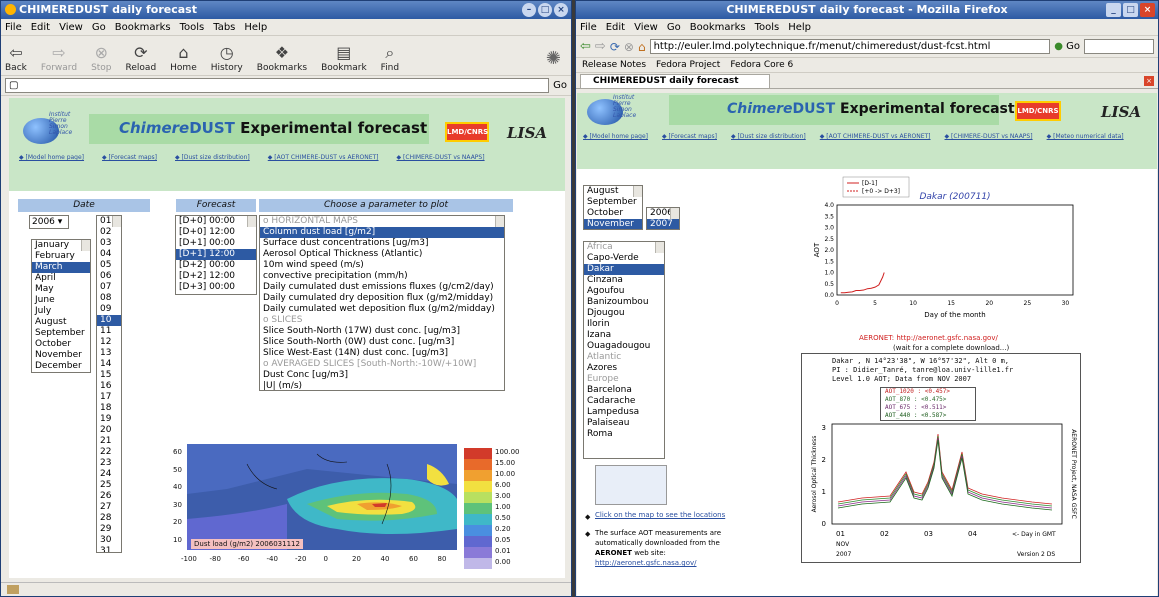 This screenshot has height=597, width=1159. Describe the element at coordinates (624, 280) in the screenshot. I see `station-option: Cinzana` at that location.